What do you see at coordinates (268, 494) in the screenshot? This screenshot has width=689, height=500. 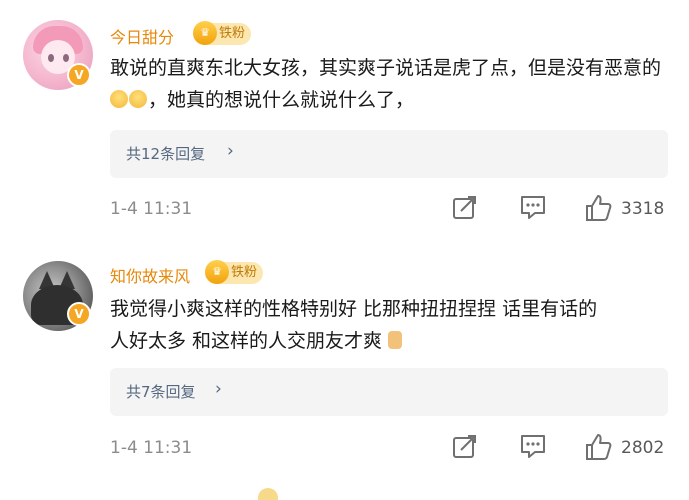 I see `partial-emoji-icon` at bounding box center [268, 494].